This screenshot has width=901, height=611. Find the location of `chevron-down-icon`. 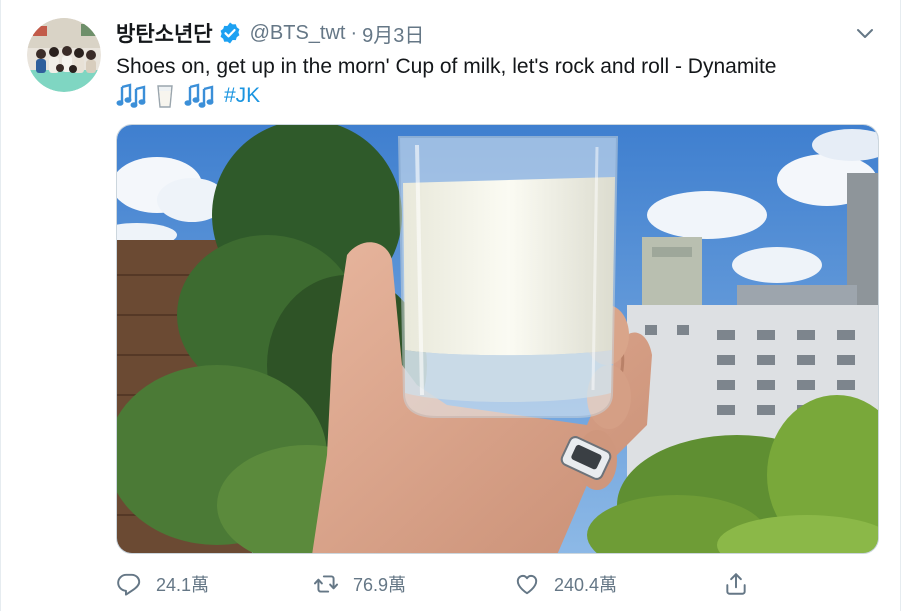

chevron-down-icon is located at coordinates (865, 33).